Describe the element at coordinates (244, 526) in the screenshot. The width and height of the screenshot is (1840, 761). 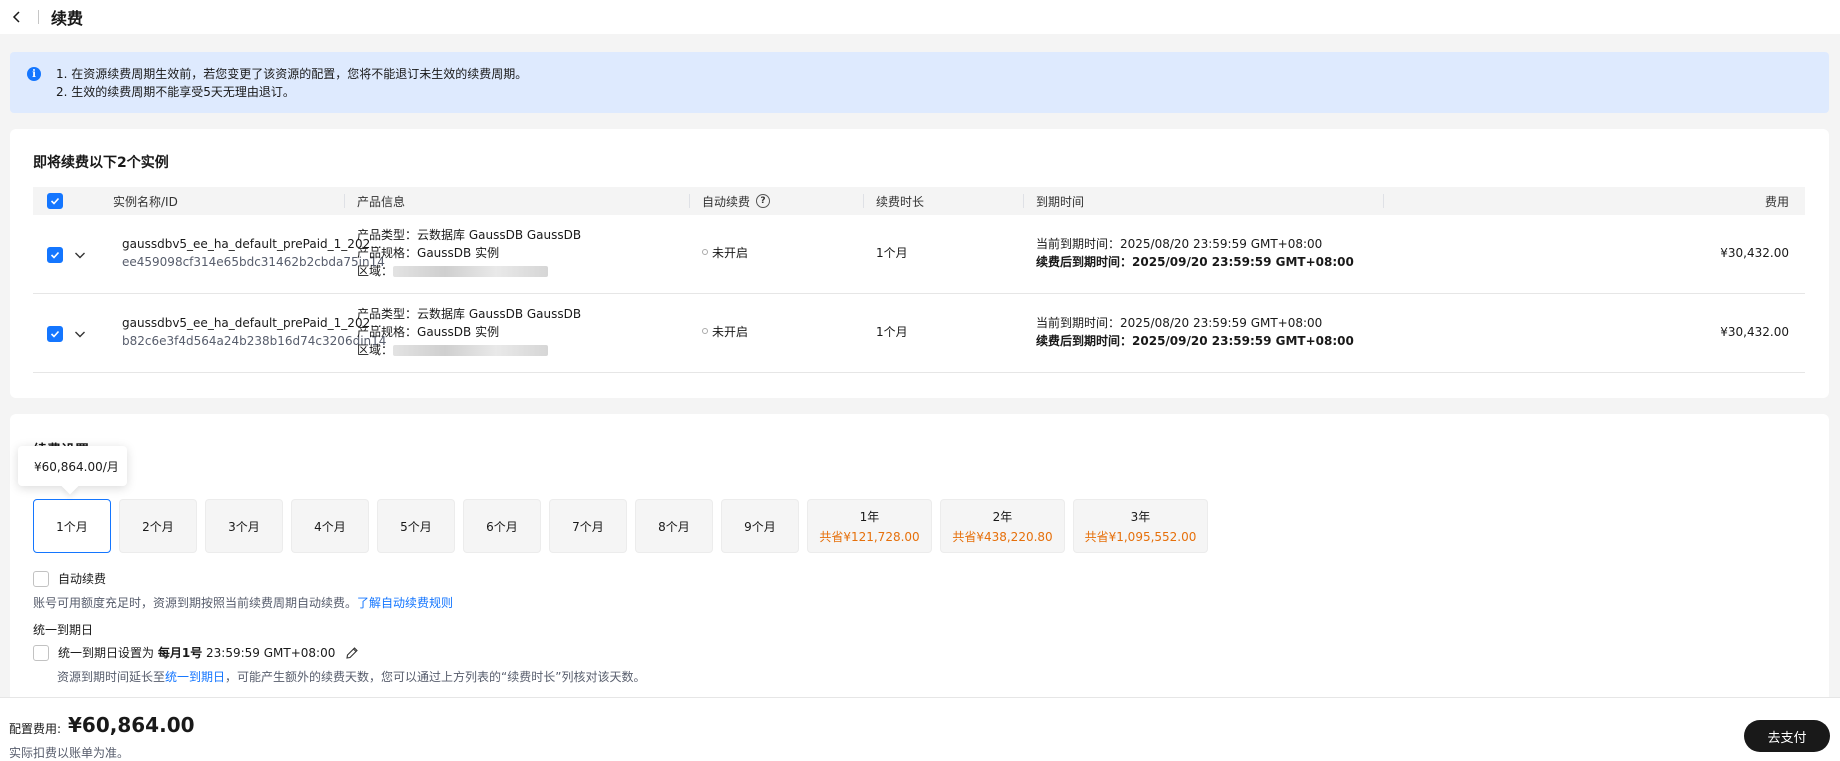
I see `period-option: 3个月` at that location.